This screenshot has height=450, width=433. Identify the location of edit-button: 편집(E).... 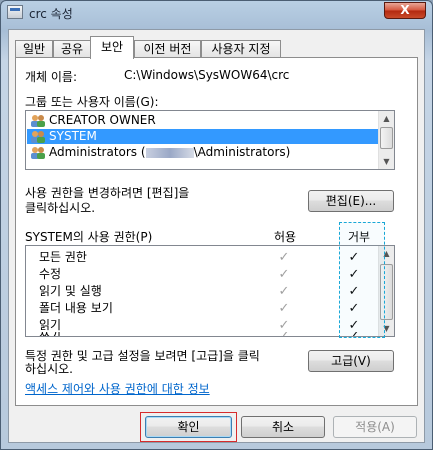
(351, 201).